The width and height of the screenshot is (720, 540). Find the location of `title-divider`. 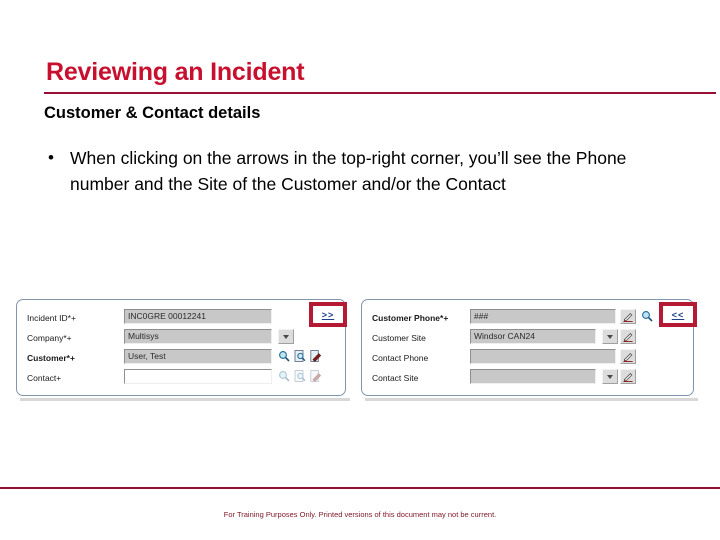

title-divider is located at coordinates (380, 93).